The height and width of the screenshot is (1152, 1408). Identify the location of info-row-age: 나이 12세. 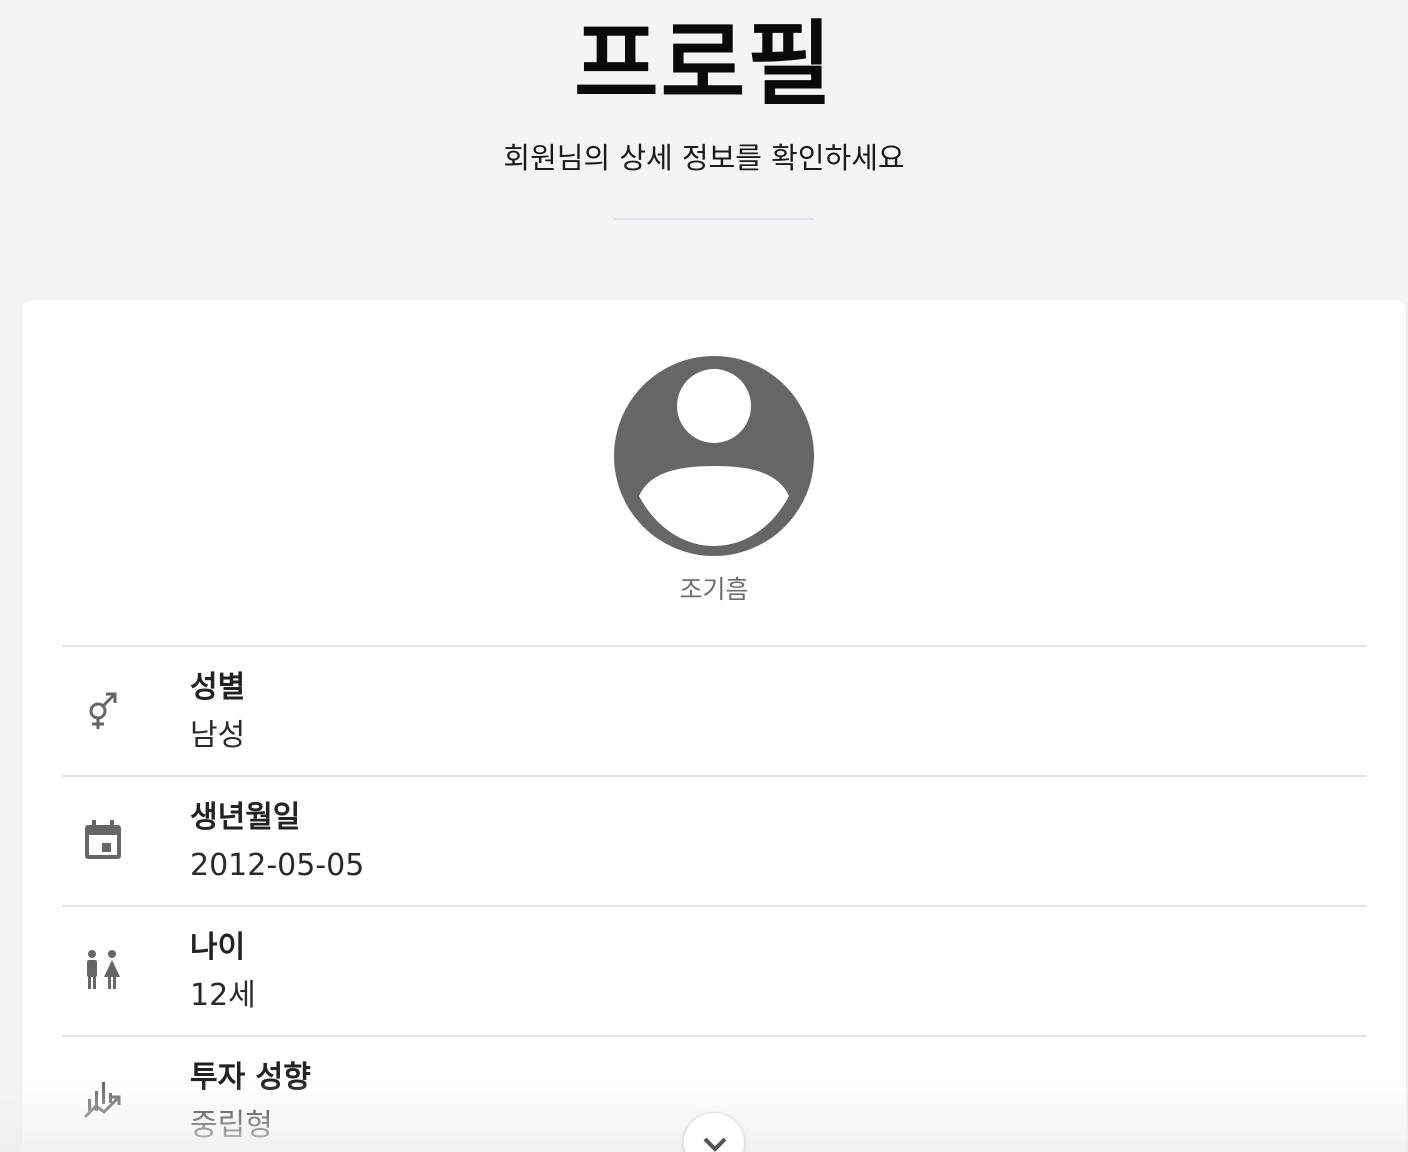
(714, 972).